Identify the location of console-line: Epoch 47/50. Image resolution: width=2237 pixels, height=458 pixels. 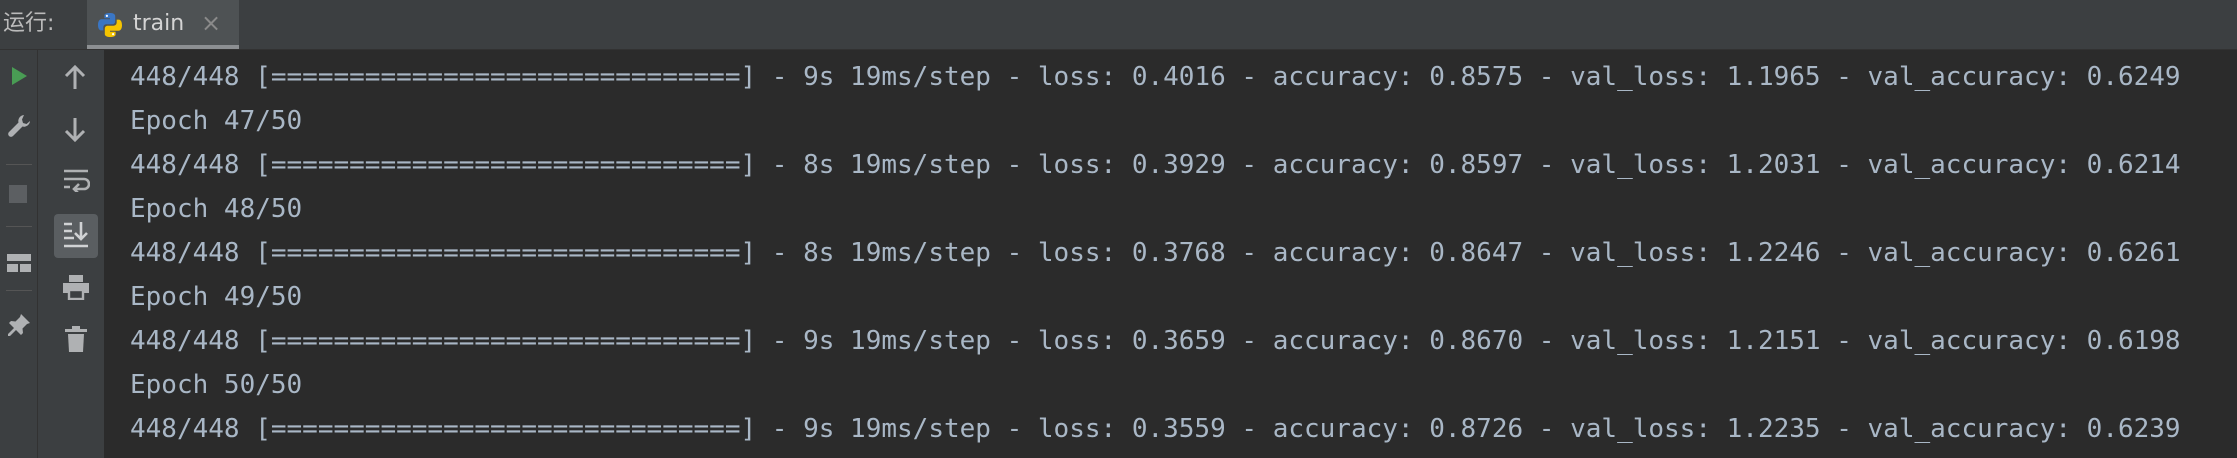
(216, 121).